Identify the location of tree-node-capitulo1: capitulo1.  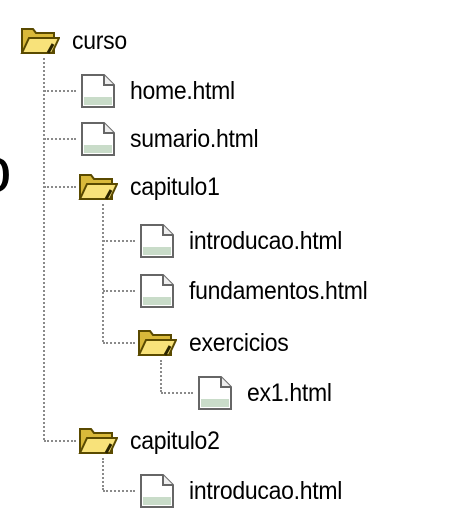
(152, 187).